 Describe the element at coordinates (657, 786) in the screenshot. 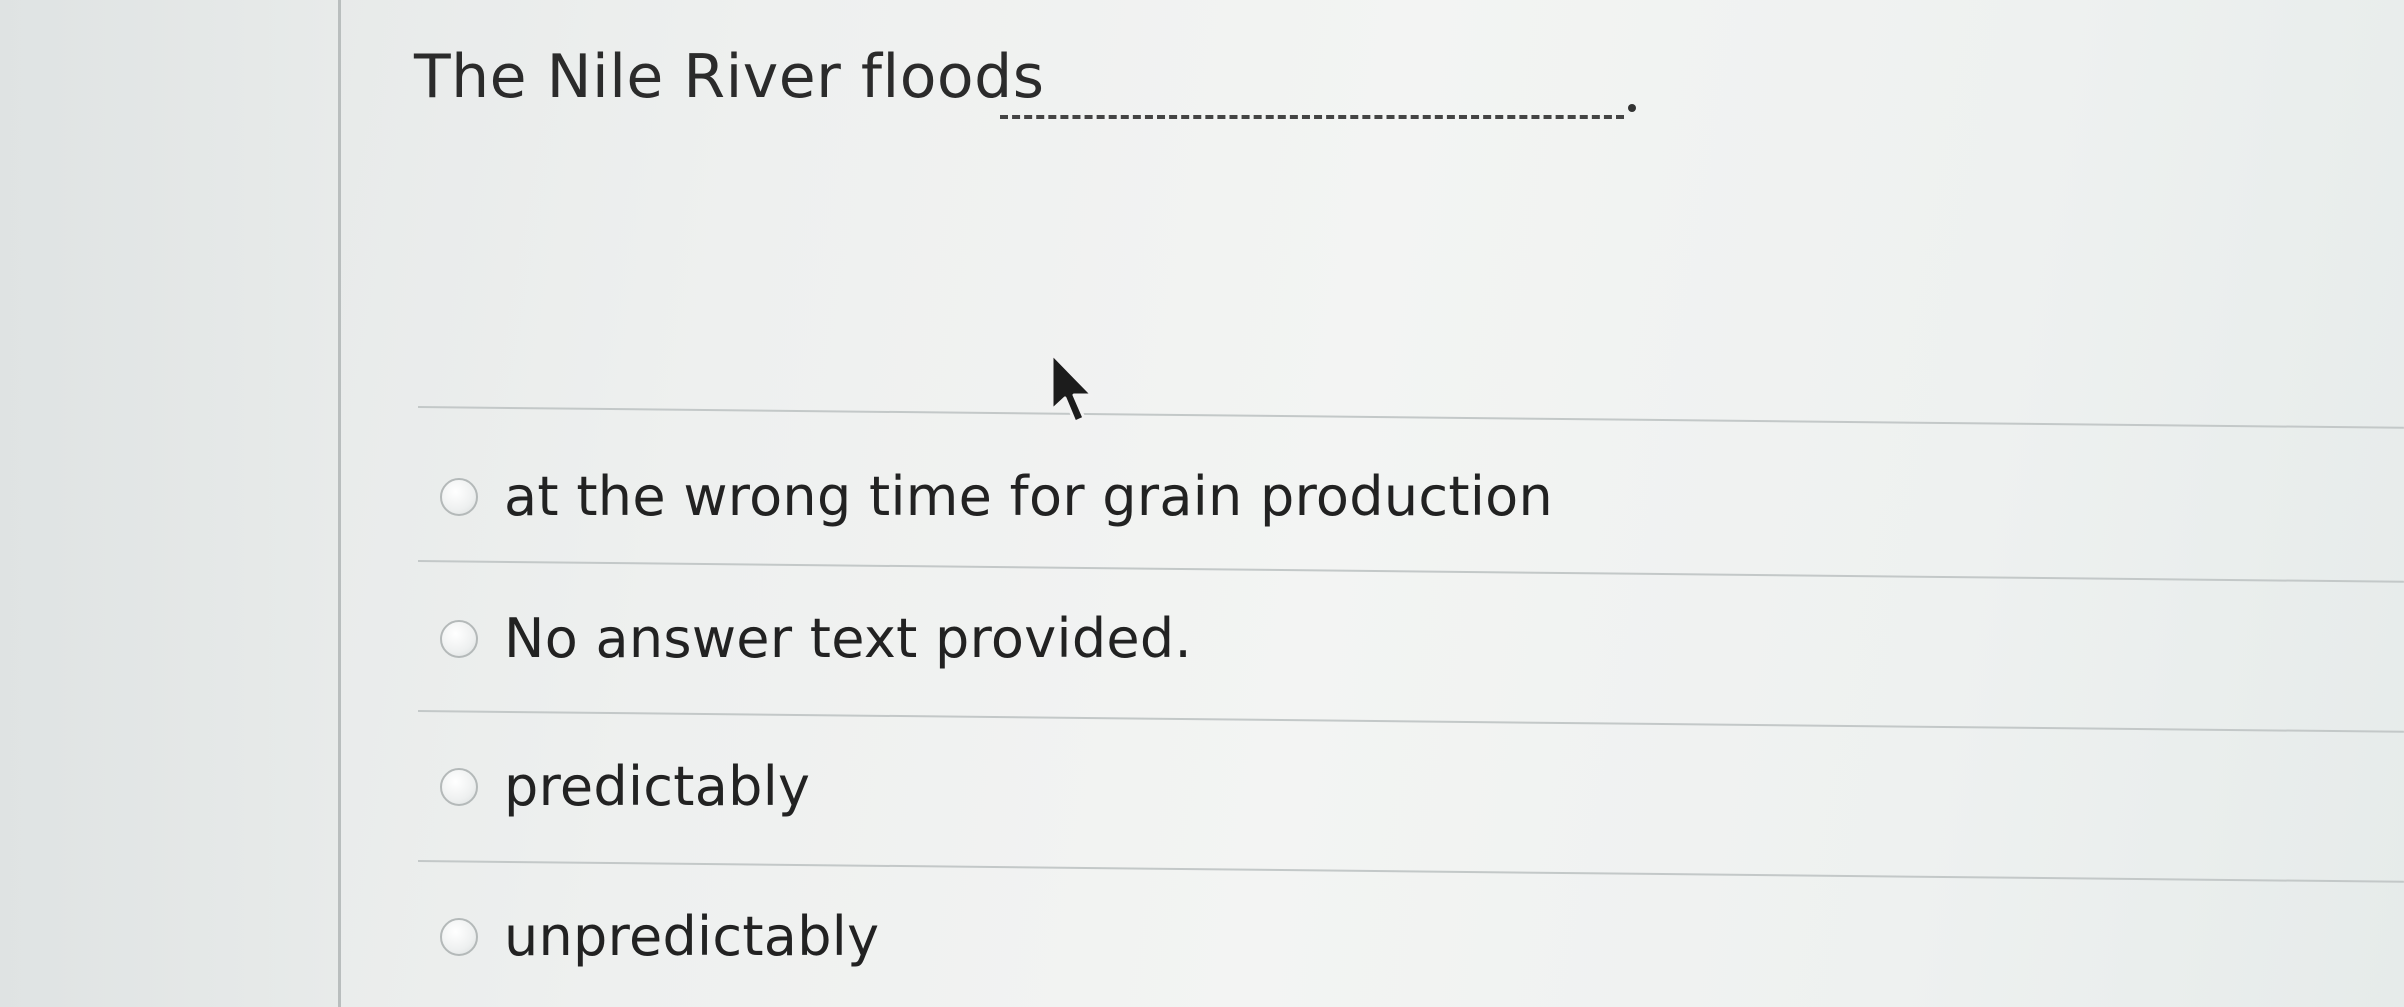

I see `option-label: predictably` at that location.